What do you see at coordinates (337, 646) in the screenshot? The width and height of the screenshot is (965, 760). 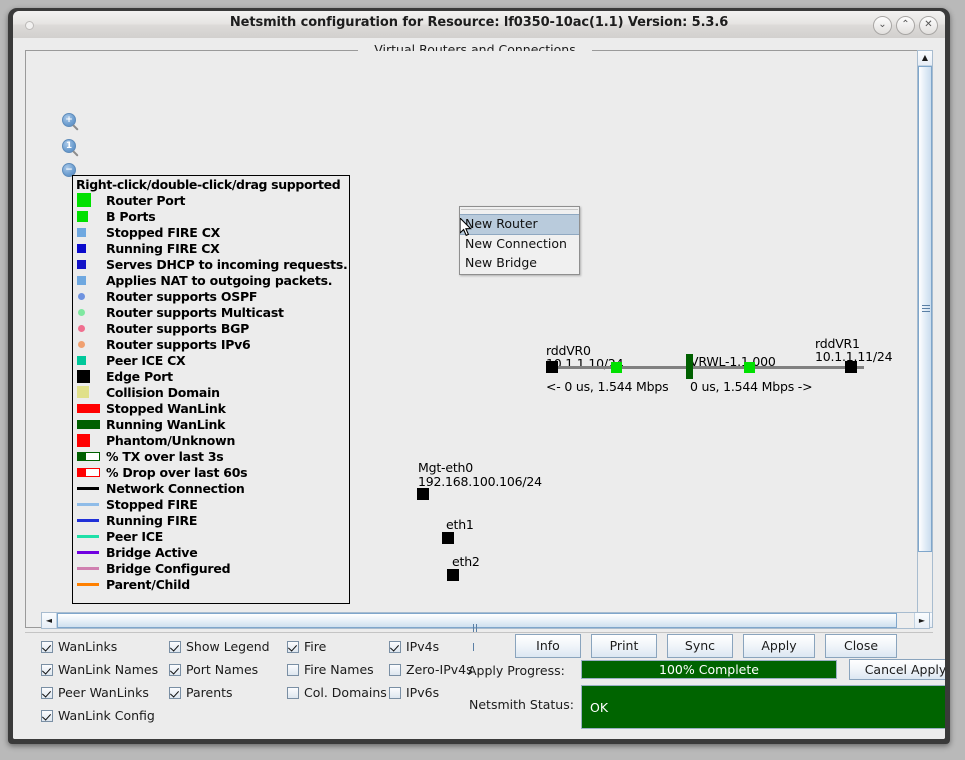 I see `checkbox-fire: Fire` at bounding box center [337, 646].